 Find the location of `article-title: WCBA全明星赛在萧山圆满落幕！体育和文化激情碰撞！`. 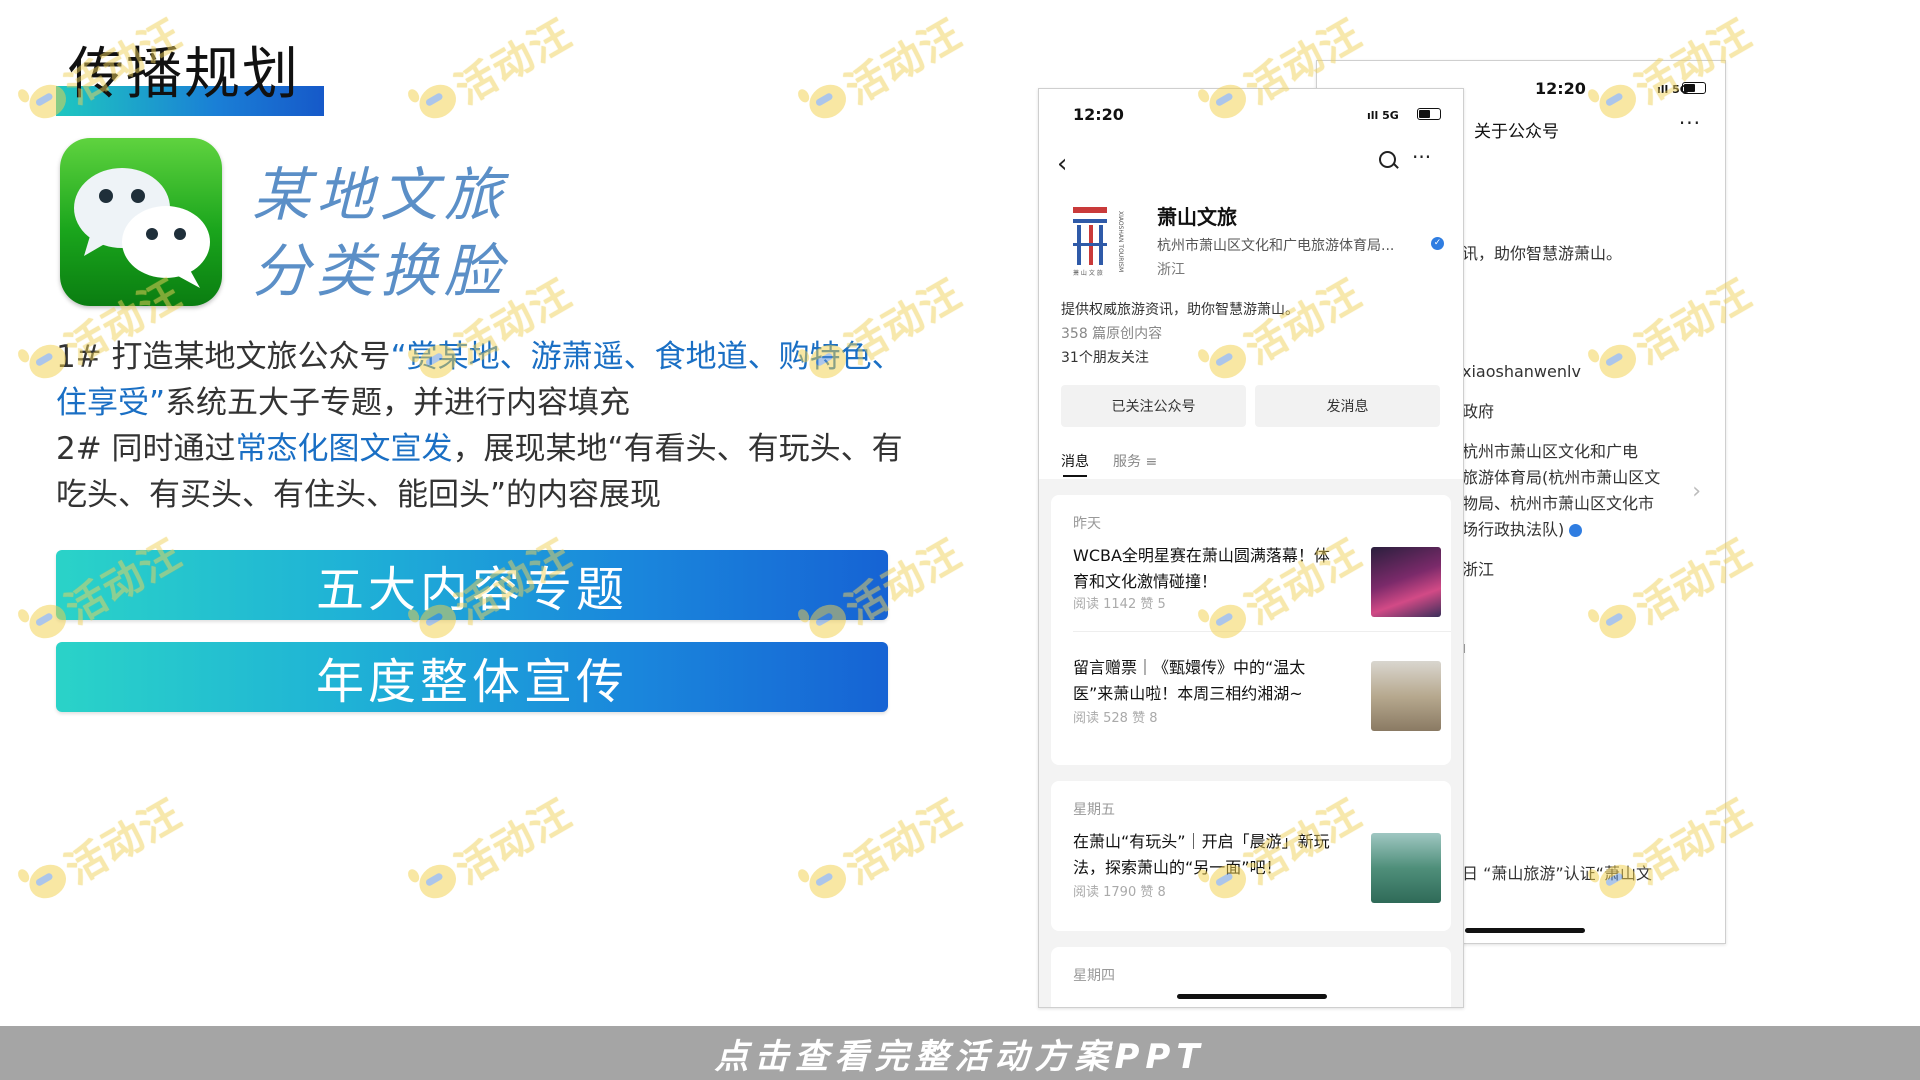

article-title: WCBA全明星赛在萧山圆满落幕！体育和文化激情碰撞！ is located at coordinates (1208, 569).